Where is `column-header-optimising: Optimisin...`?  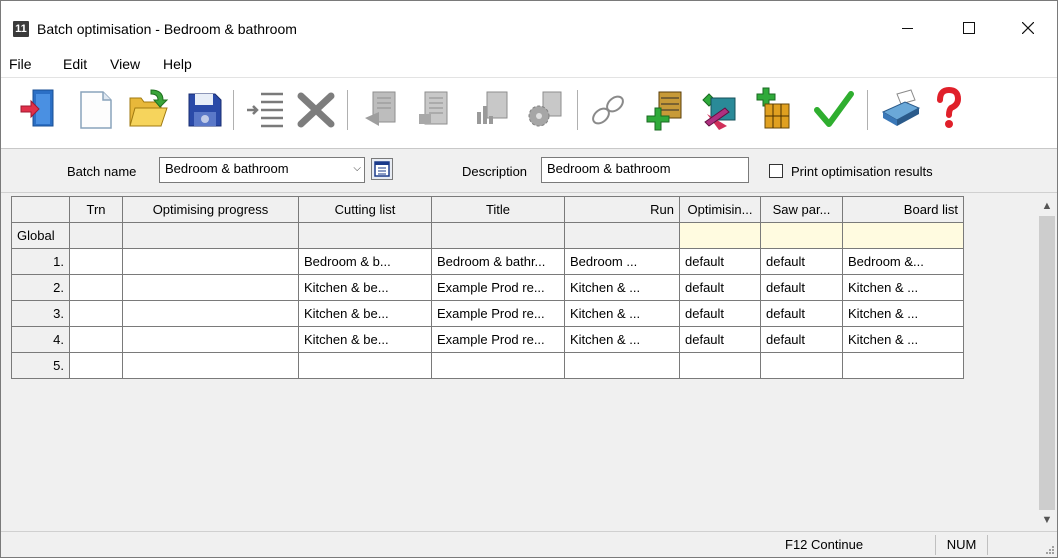
column-header-optimising: Optimisin... is located at coordinates (720, 209).